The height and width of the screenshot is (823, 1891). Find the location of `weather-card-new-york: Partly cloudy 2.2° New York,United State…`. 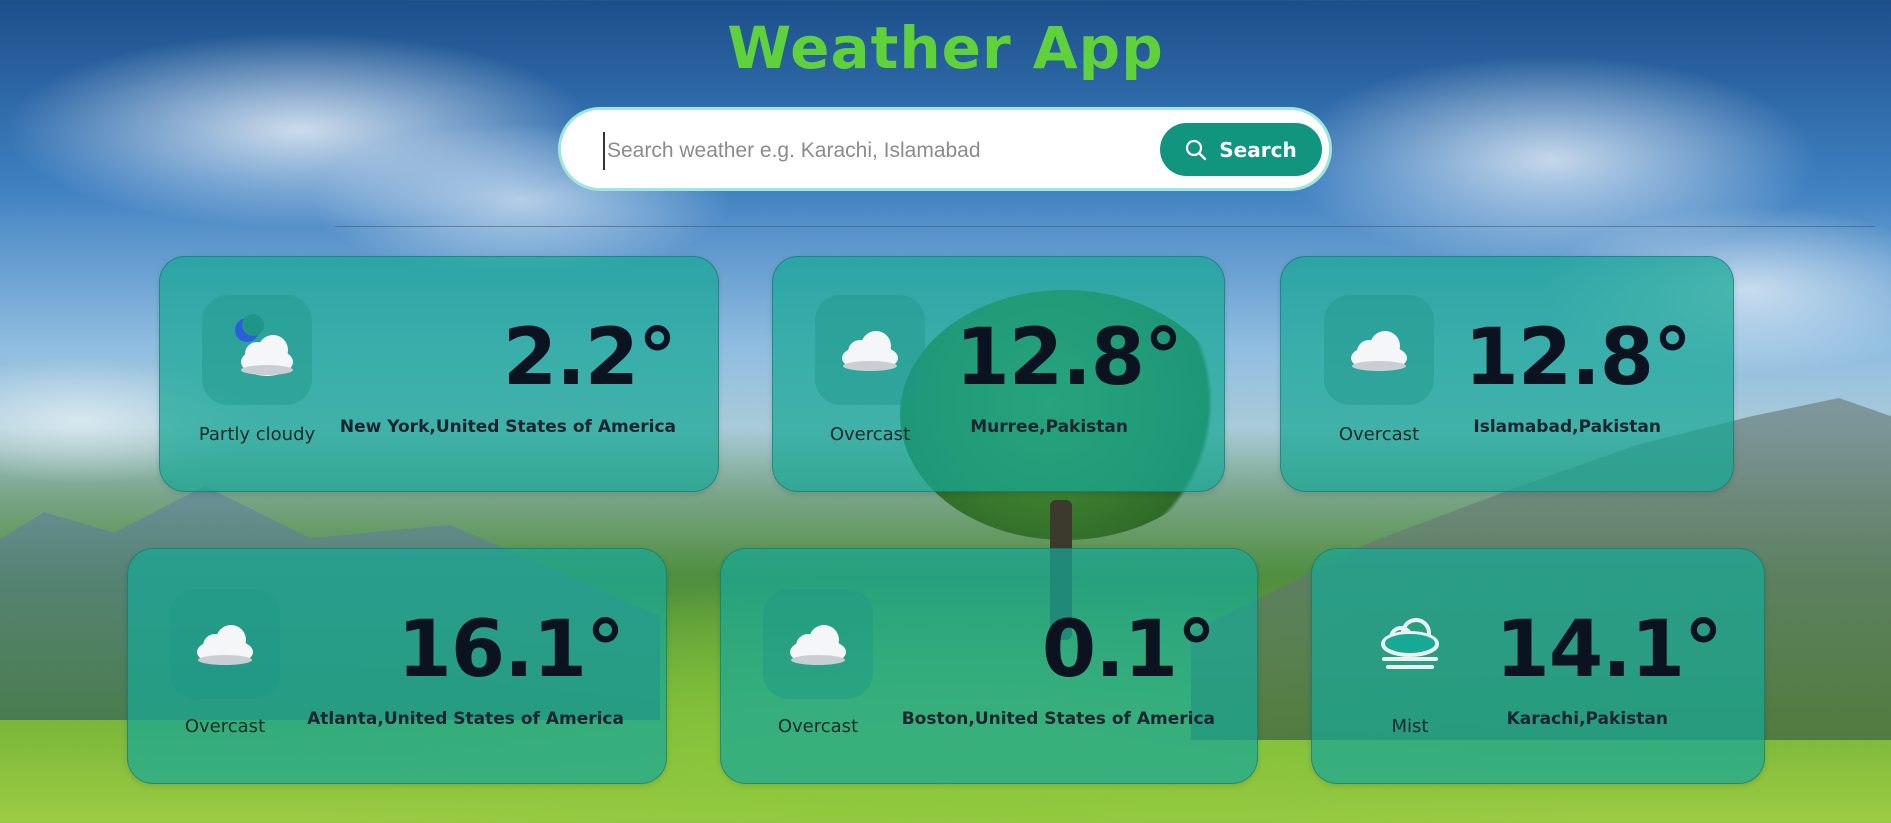

weather-card-new-york: Partly cloudy 2.2° New York,United State… is located at coordinates (439, 374).